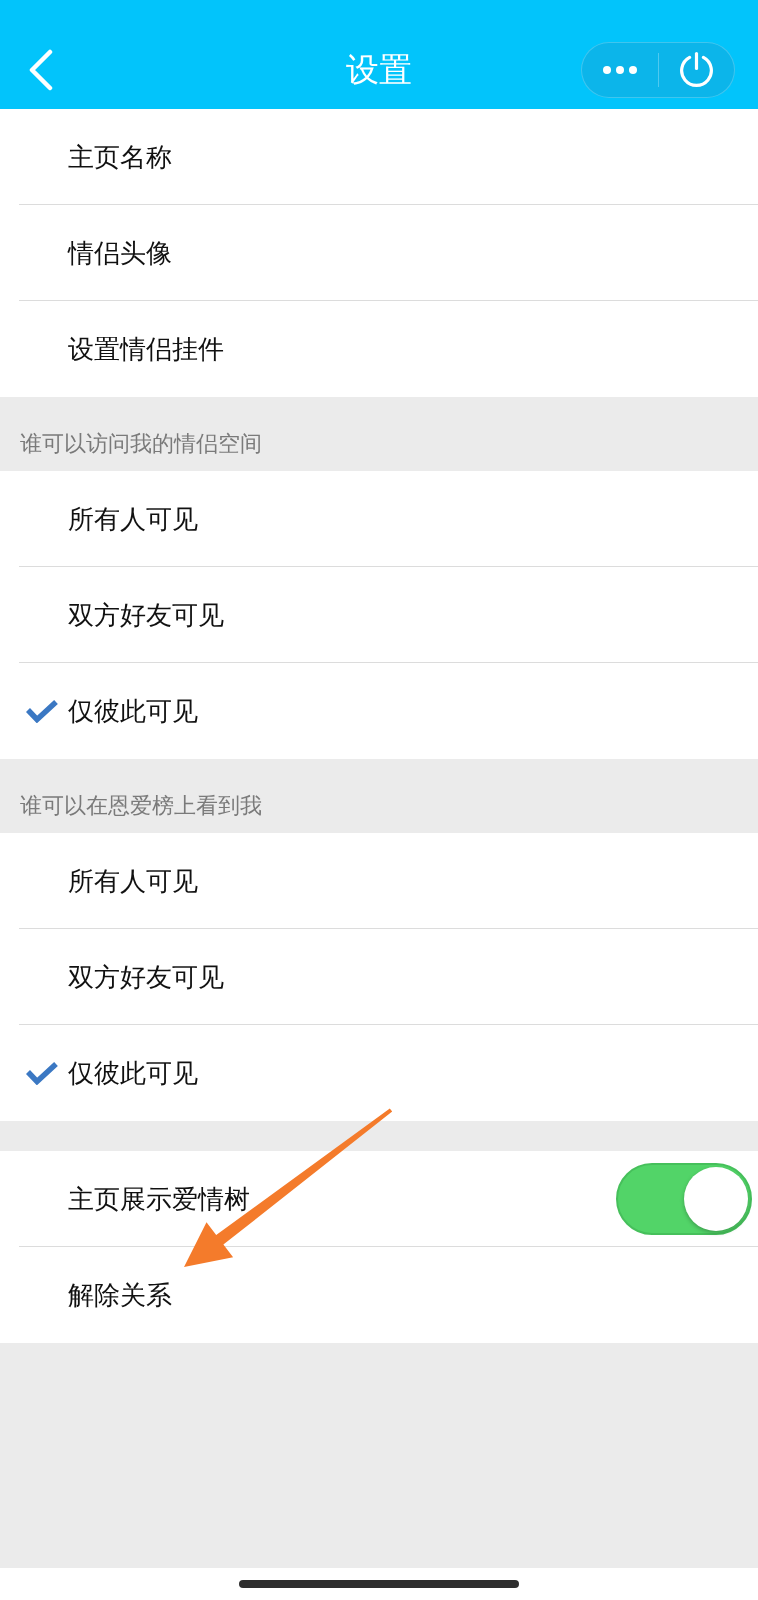  What do you see at coordinates (379, 253) in the screenshot?
I see `settings-row: 情侣头像` at bounding box center [379, 253].